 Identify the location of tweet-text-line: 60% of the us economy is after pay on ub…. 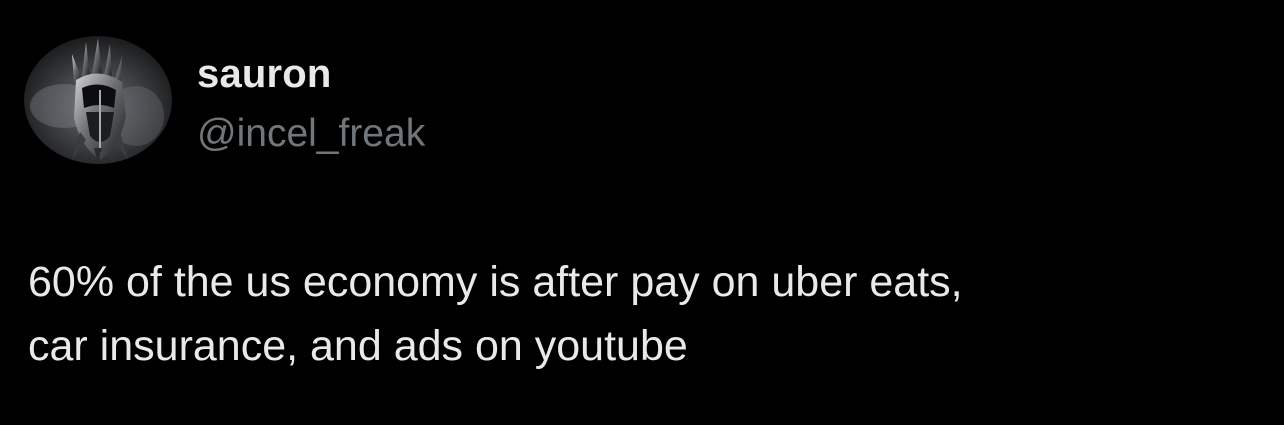
(495, 282).